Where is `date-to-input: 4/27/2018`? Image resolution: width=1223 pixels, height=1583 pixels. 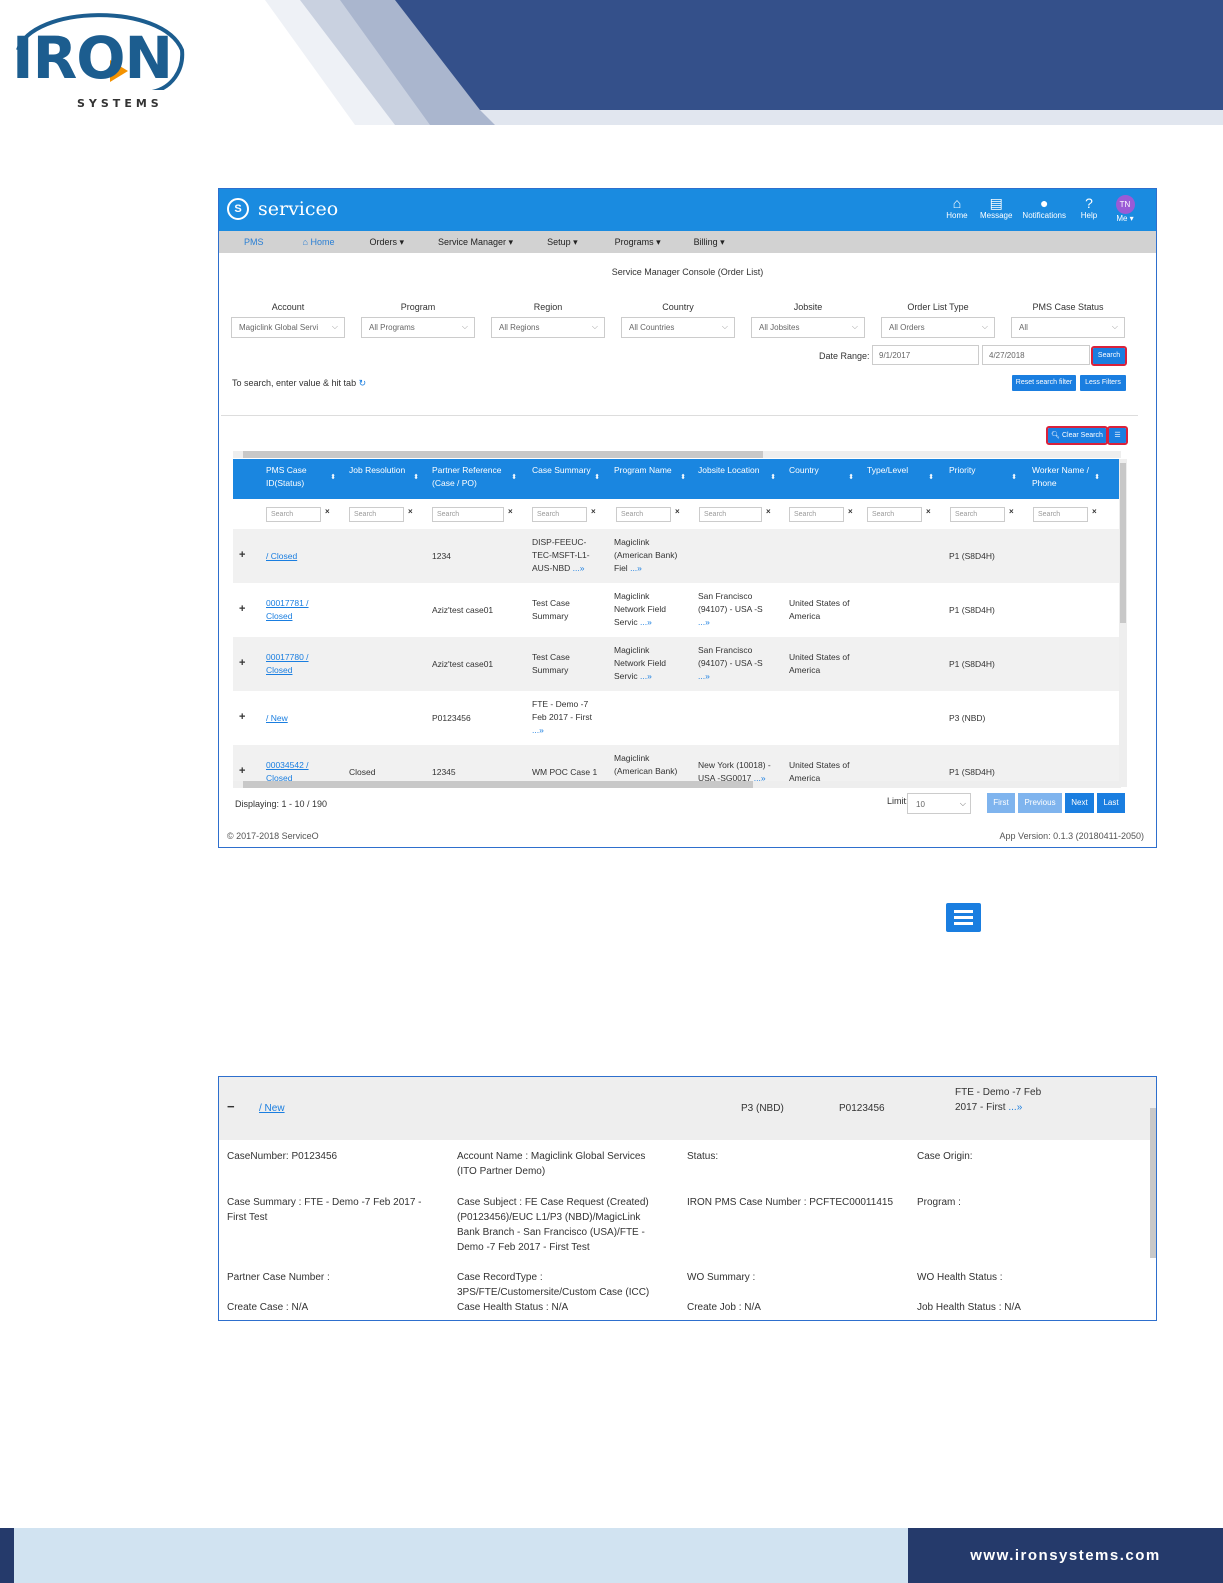
date-to-input: 4/27/2018 is located at coordinates (1036, 355).